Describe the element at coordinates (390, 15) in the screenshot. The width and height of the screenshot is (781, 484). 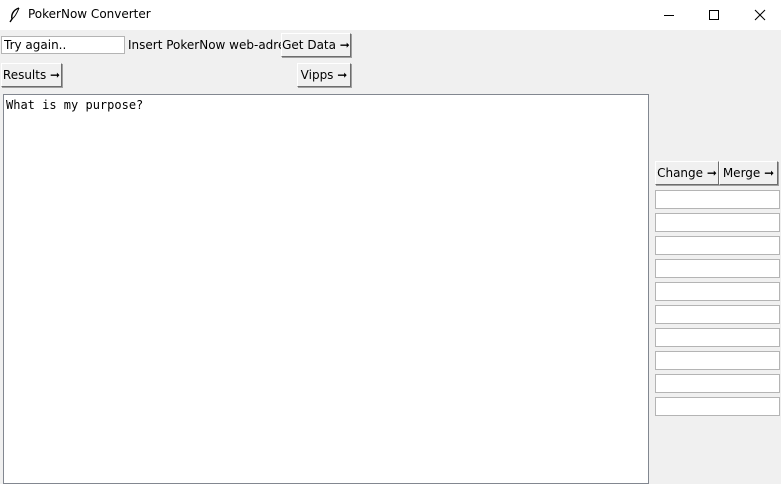
I see `title-bar: PokerNow Converter` at that location.